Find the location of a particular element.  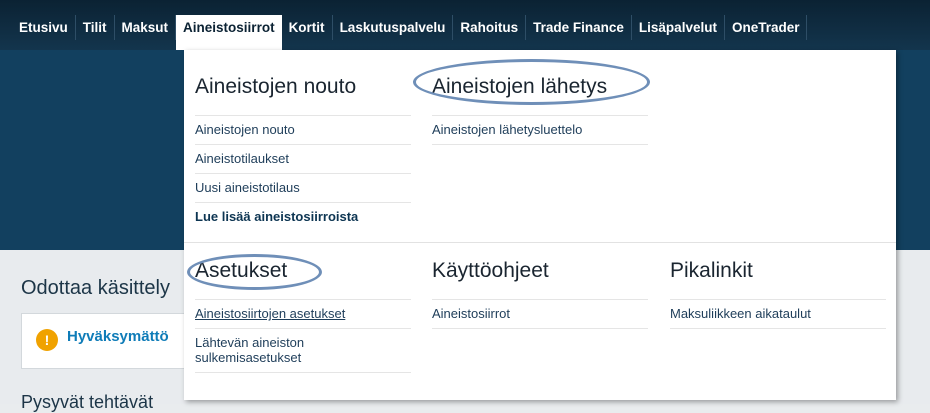

nav-item-etusivu: Etusivu is located at coordinates (44, 27).